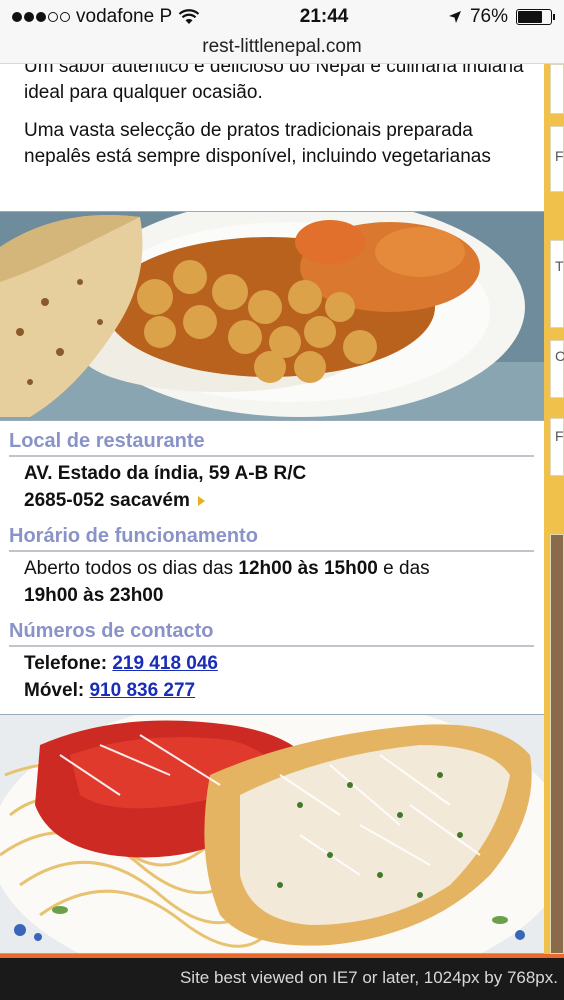 The height and width of the screenshot is (1000, 564). What do you see at coordinates (279, 500) in the screenshot?
I see `address-line-2-row: 2685-052 sacavém` at bounding box center [279, 500].